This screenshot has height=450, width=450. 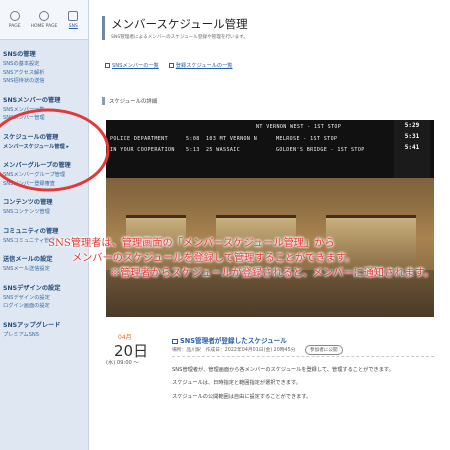 What do you see at coordinates (223, 150) in the screenshot?
I see `board-cell: 25 WASSAIC` at bounding box center [223, 150].